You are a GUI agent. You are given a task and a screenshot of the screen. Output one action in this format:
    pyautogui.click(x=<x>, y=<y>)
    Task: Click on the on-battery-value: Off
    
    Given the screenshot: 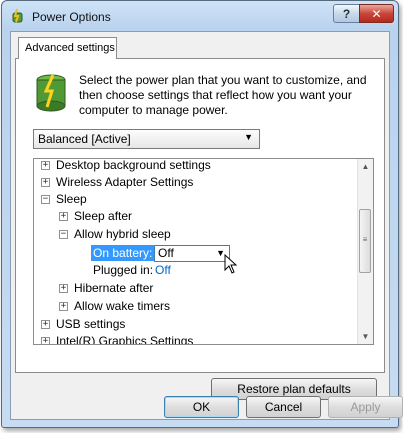 What is the action you would take?
    pyautogui.click(x=166, y=253)
    